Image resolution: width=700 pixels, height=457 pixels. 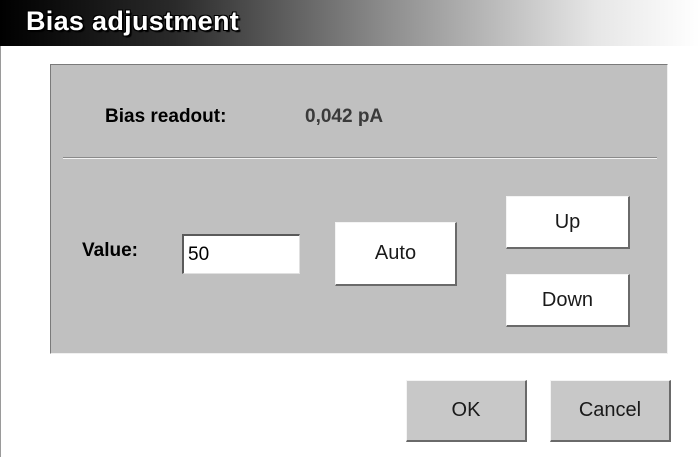 What do you see at coordinates (360, 158) in the screenshot?
I see `panel-separator` at bounding box center [360, 158].